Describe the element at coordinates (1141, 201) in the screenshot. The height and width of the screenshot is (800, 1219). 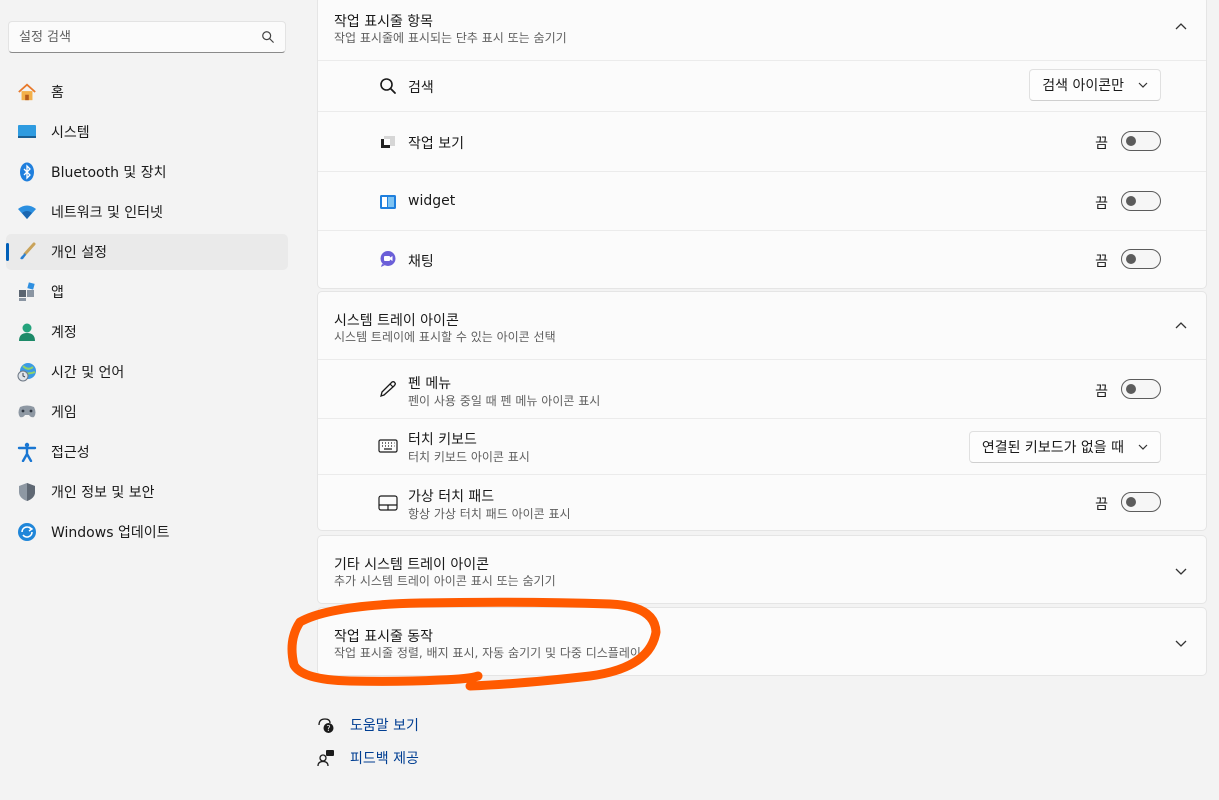
I see `widget-toggle` at that location.